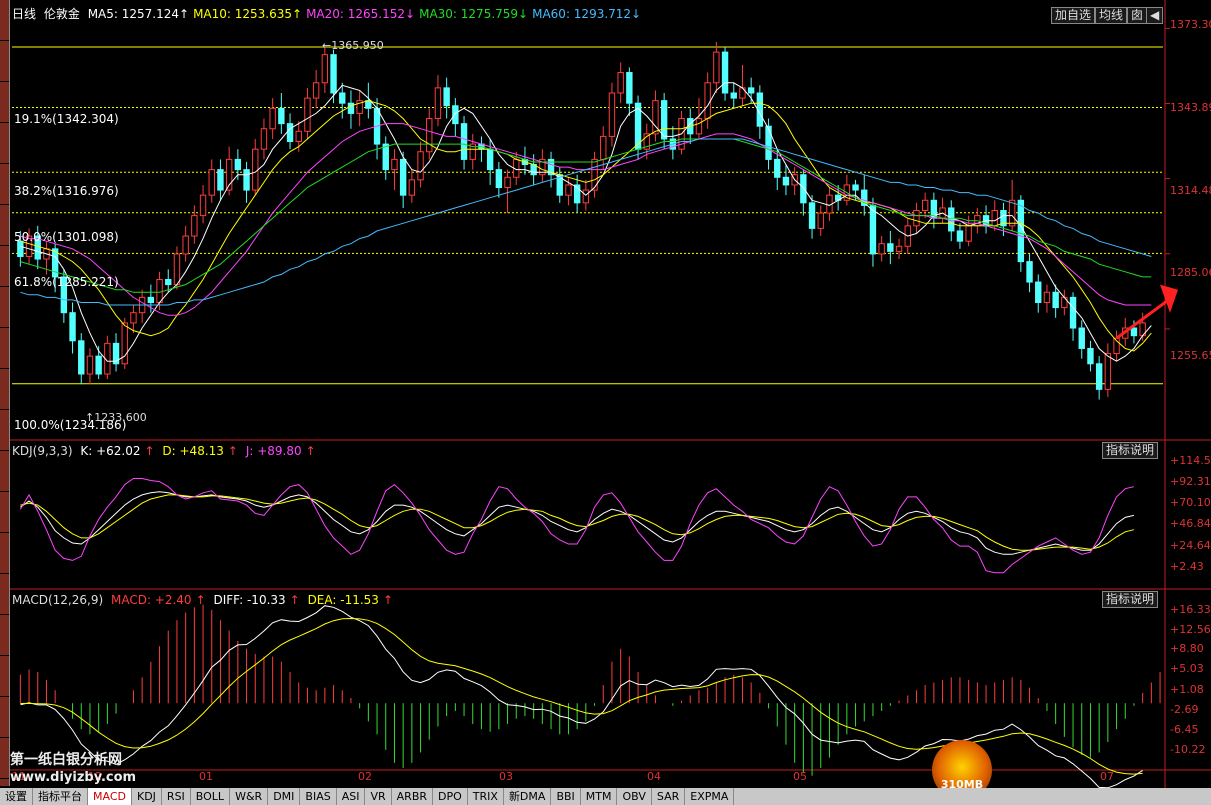 Image resolution: width=1211 pixels, height=805 pixels. Describe the element at coordinates (353, 45) in the screenshot. I see `high-price-label: ←1365.950` at that location.